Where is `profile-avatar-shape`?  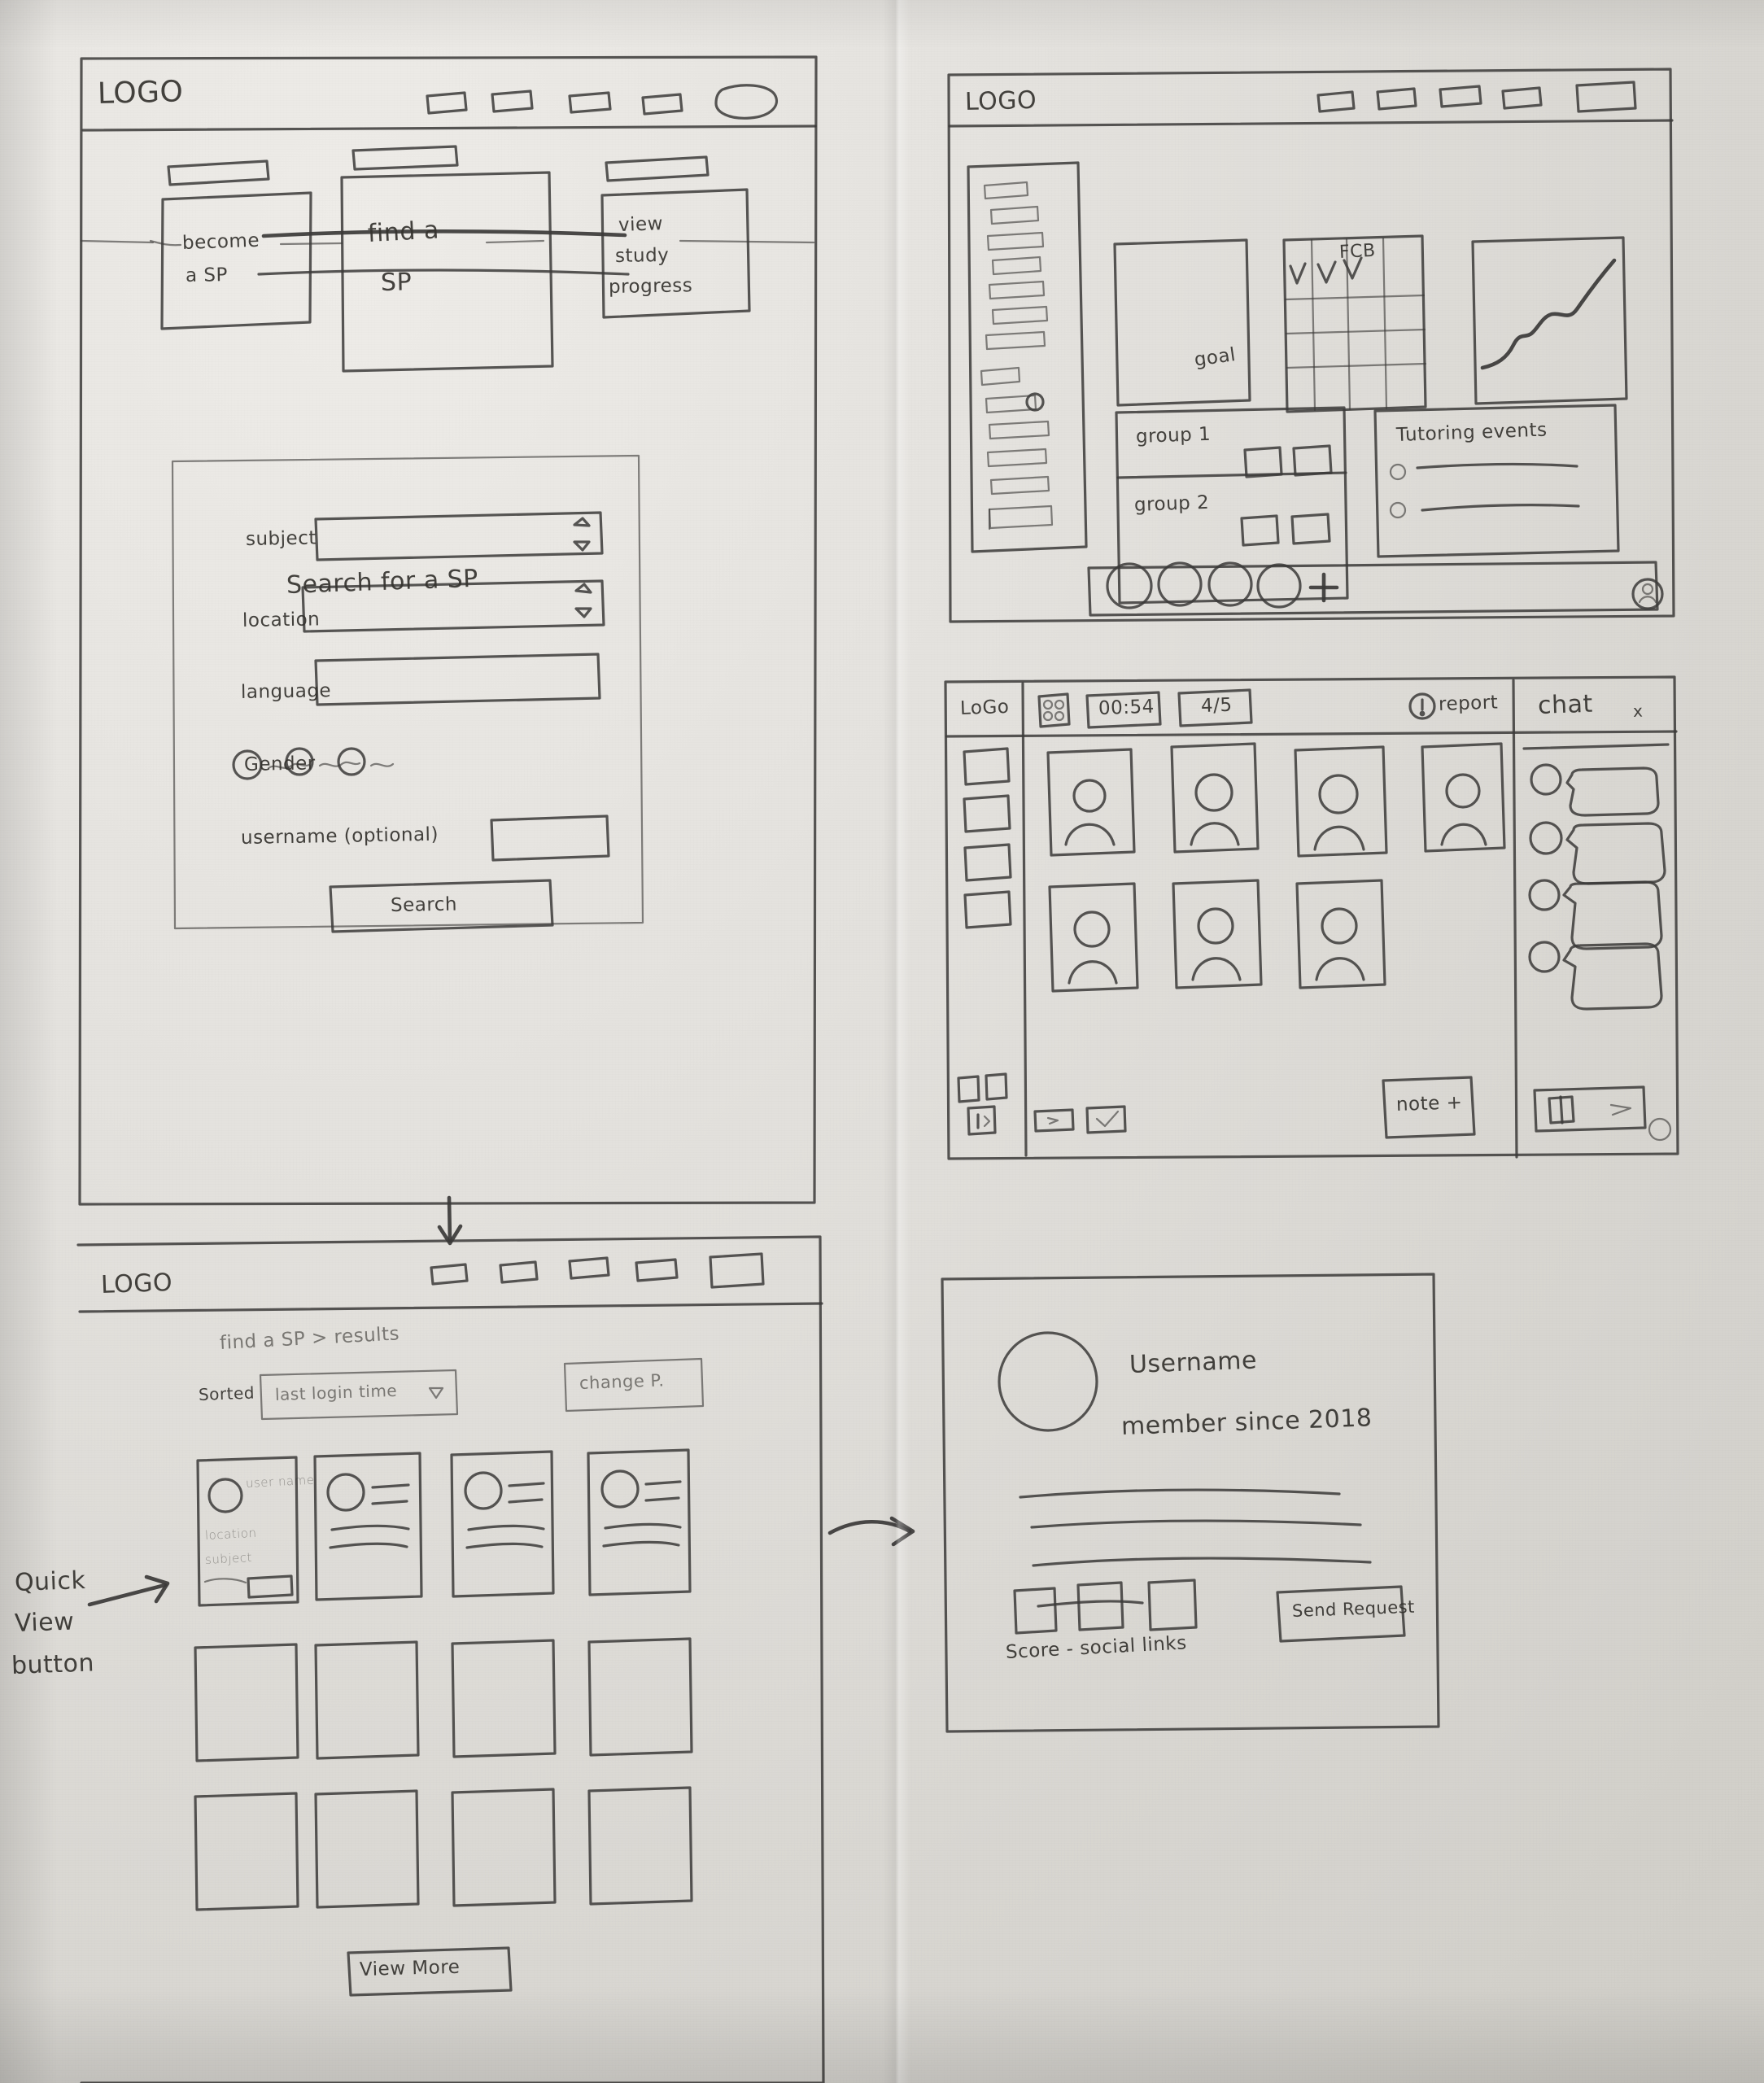
profile-avatar-shape is located at coordinates (1048, 1381).